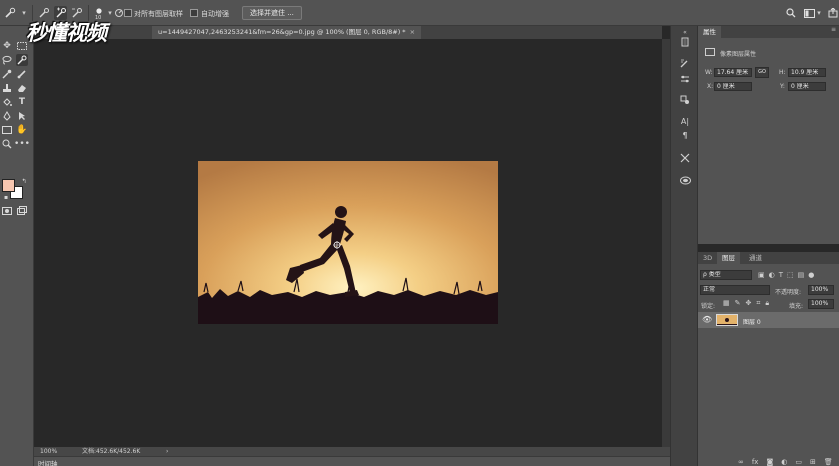 The image size is (839, 466). What do you see at coordinates (22, 88) in the screenshot?
I see `eraser-tool-icon` at bounding box center [22, 88].